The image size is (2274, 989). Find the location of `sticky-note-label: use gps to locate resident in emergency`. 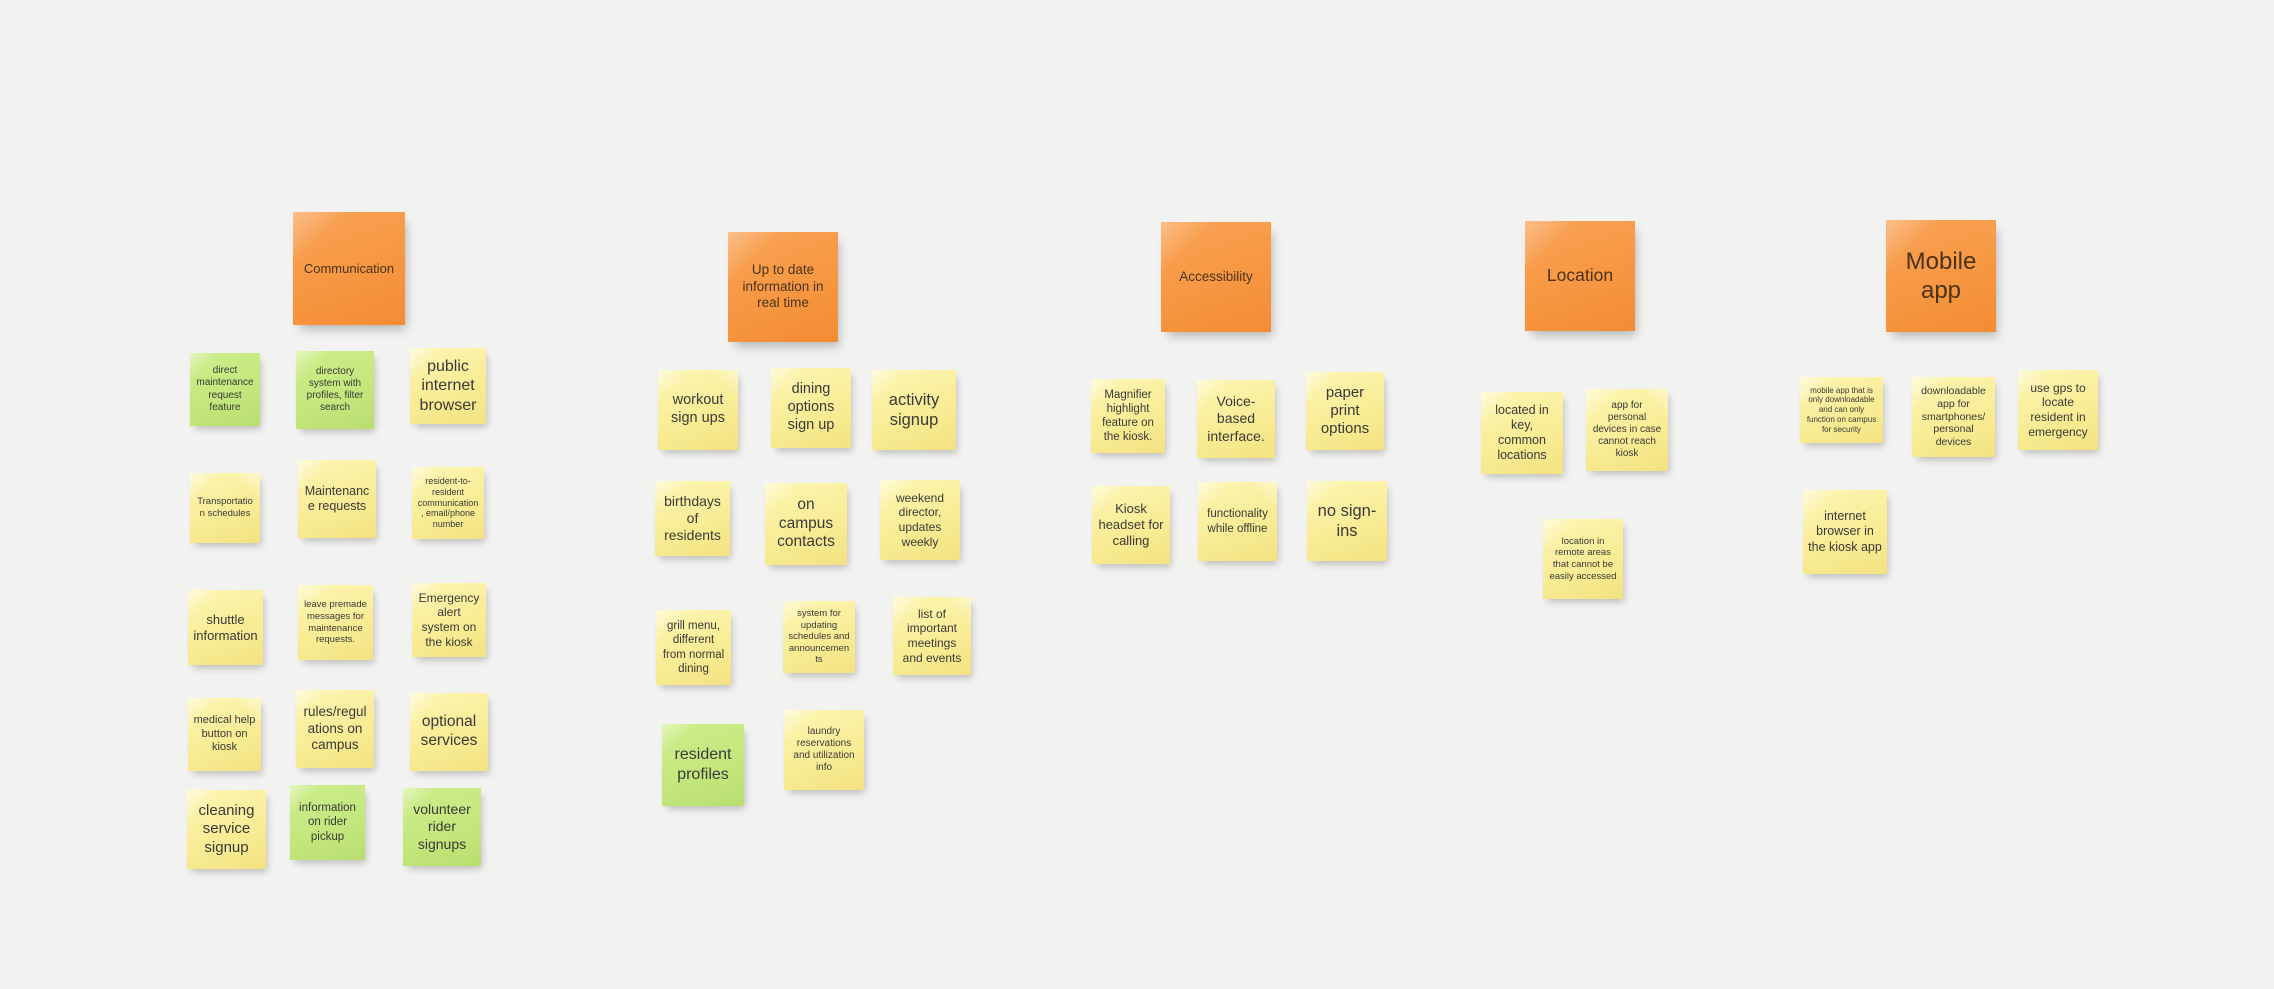

sticky-note-label: use gps to locate resident in emergency is located at coordinates (2058, 409).